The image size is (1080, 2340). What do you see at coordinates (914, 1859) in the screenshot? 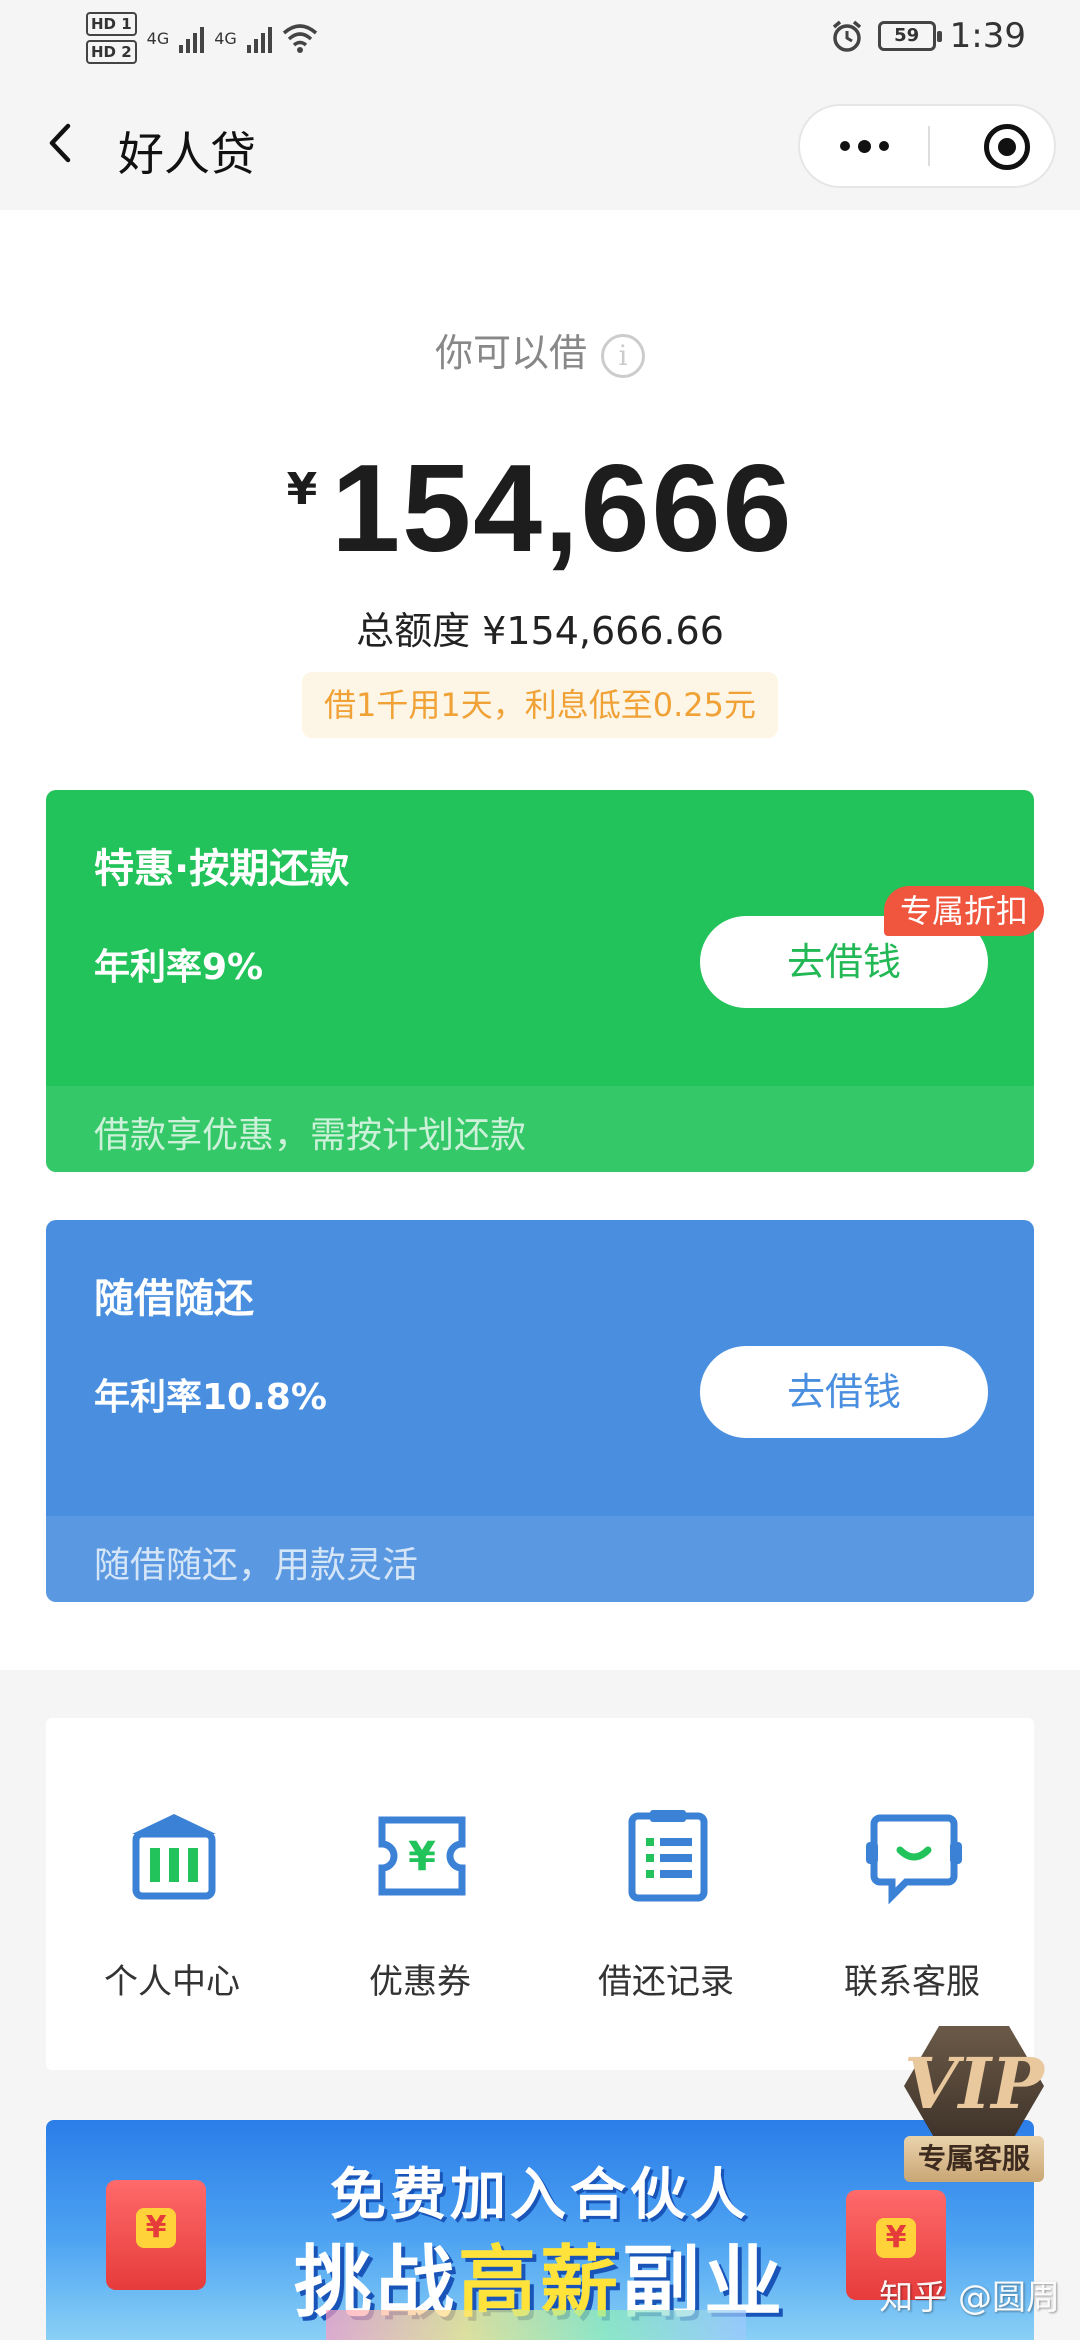
I see `customer-service-icon` at bounding box center [914, 1859].